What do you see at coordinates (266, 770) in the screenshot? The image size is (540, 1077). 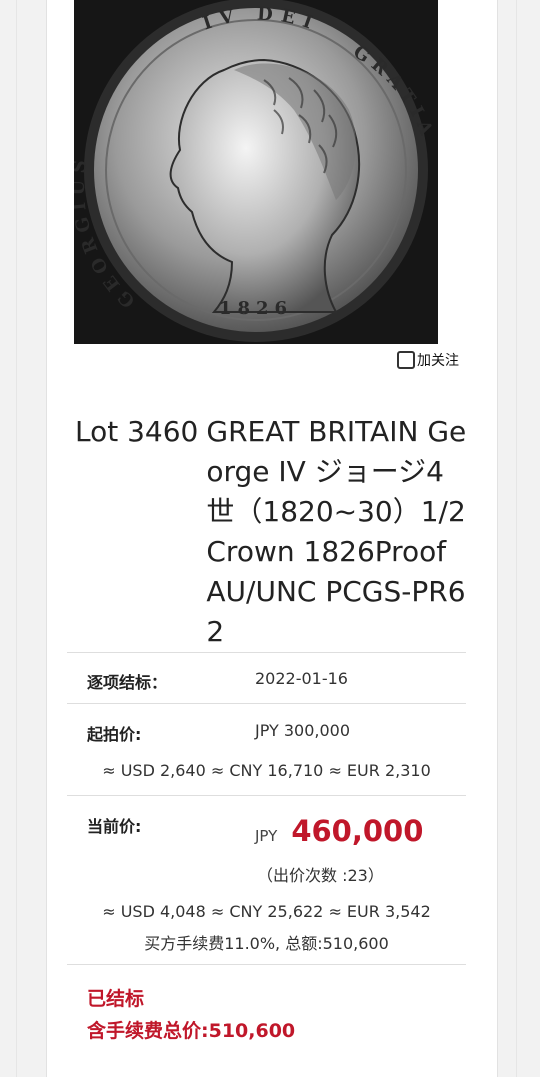 I see `start-price-converted: ≈ USD 2,640 ≈ CNY 16,710 ≈ EUR 2,310` at bounding box center [266, 770].